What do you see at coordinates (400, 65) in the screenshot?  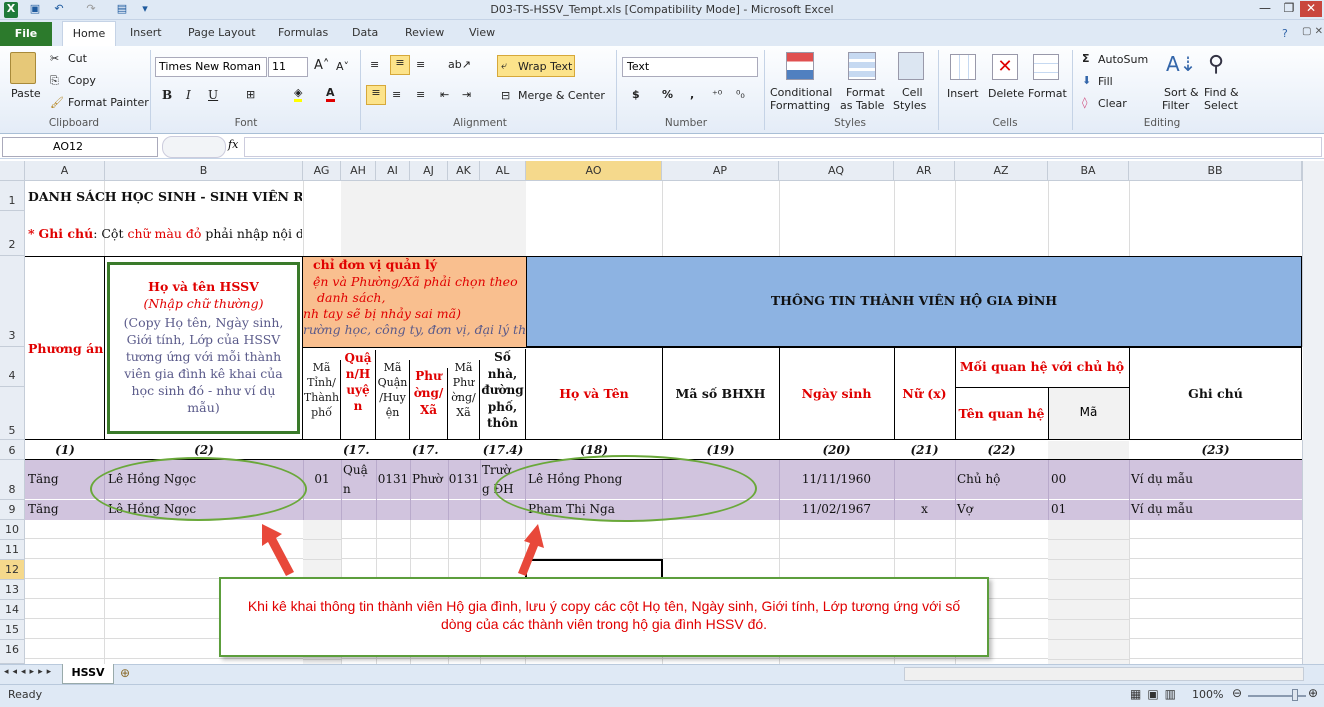 I see `align-middle-icon: ≡` at bounding box center [400, 65].